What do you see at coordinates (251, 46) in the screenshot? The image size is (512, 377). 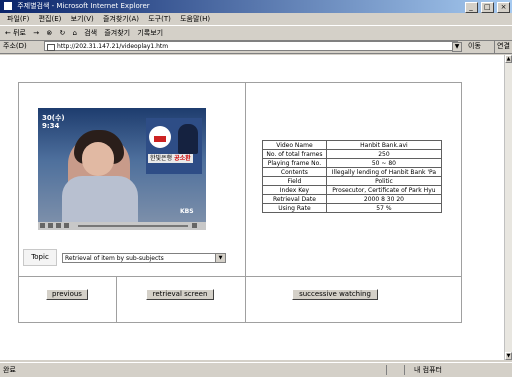 I see `address-input: http://202.31.147.21/videoplay1.htm` at bounding box center [251, 46].